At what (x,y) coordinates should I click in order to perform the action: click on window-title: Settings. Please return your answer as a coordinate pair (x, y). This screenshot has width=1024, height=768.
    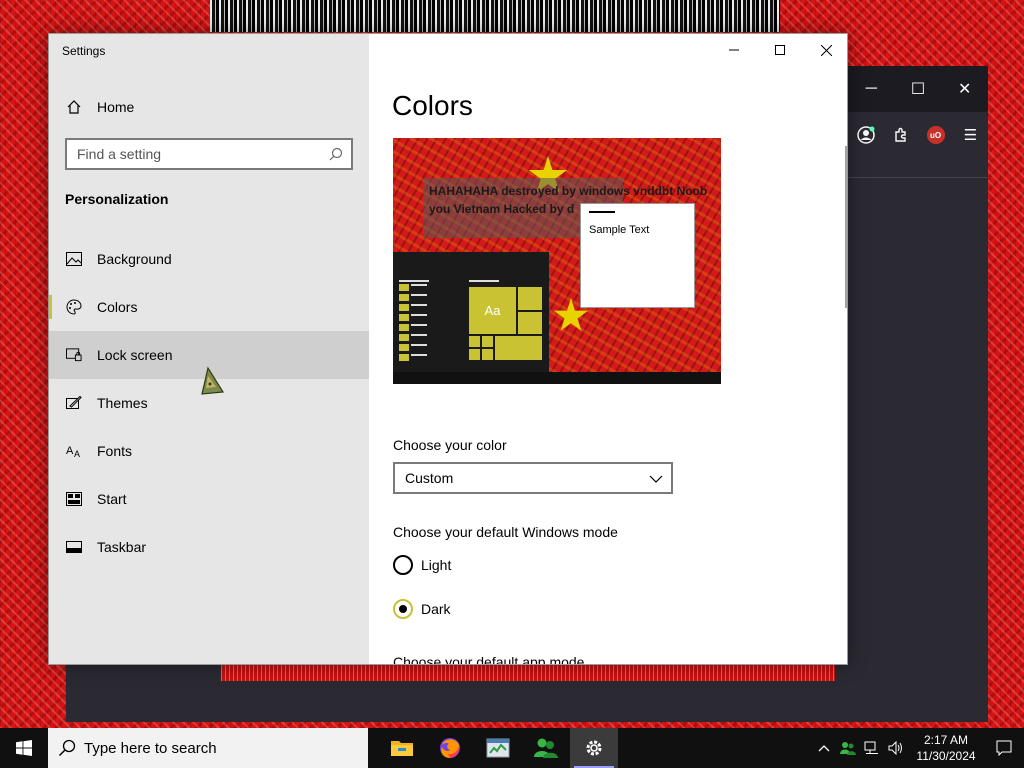
    Looking at the image, I should click on (84, 51).